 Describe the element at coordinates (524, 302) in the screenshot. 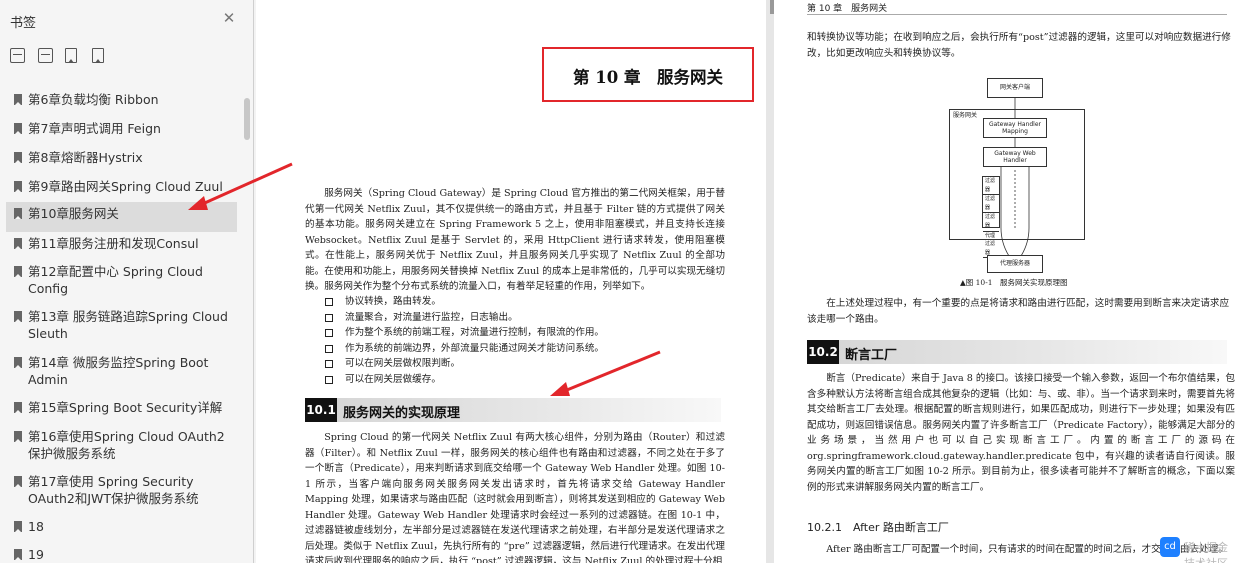

I see `list-item: 协议转换，路由转发。` at that location.